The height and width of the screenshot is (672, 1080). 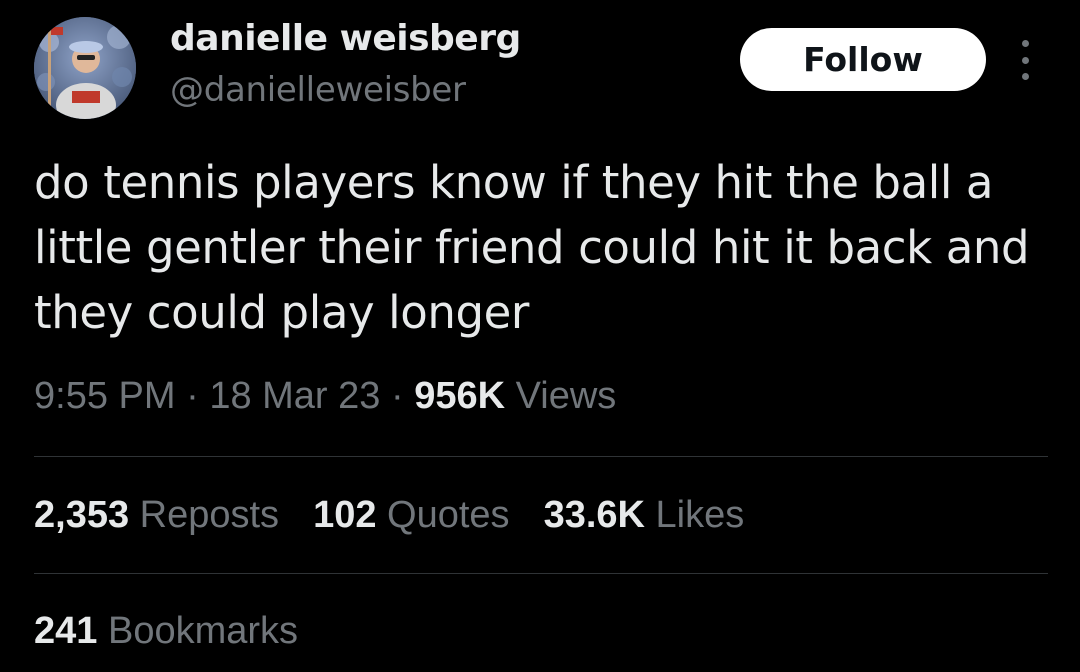 What do you see at coordinates (448, 515) in the screenshot?
I see `quotes-label: Quotes` at bounding box center [448, 515].